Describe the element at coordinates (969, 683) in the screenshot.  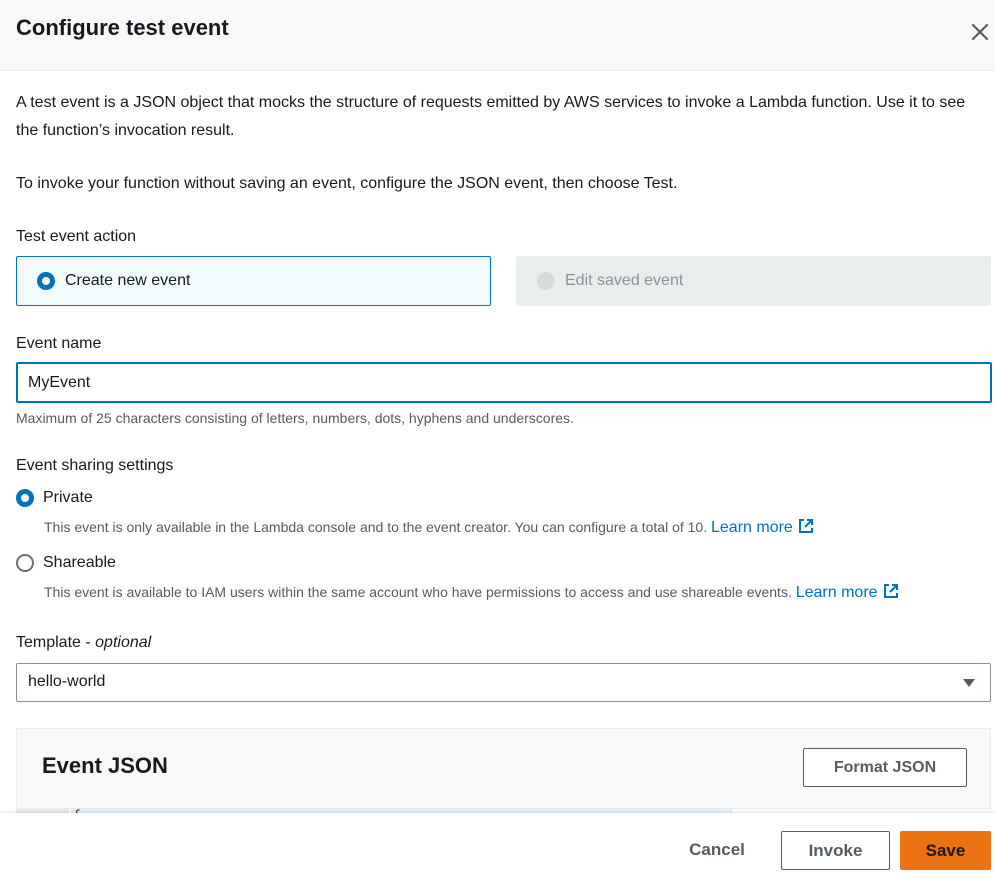
I see `caret-down-icon` at that location.